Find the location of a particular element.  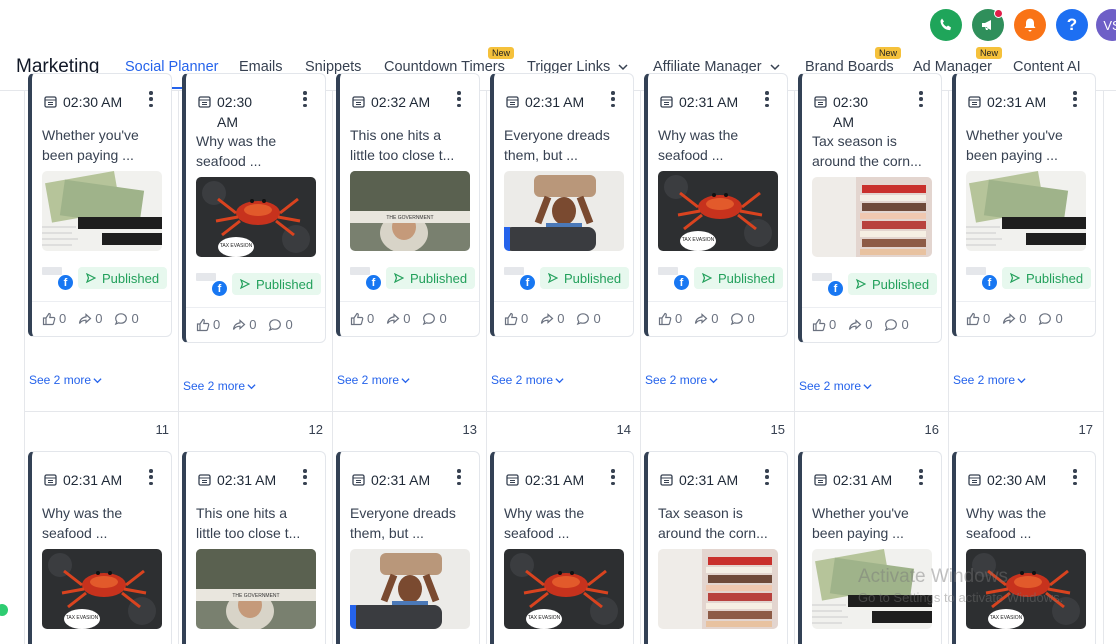

shares-value: 0 is located at coordinates (561, 318).